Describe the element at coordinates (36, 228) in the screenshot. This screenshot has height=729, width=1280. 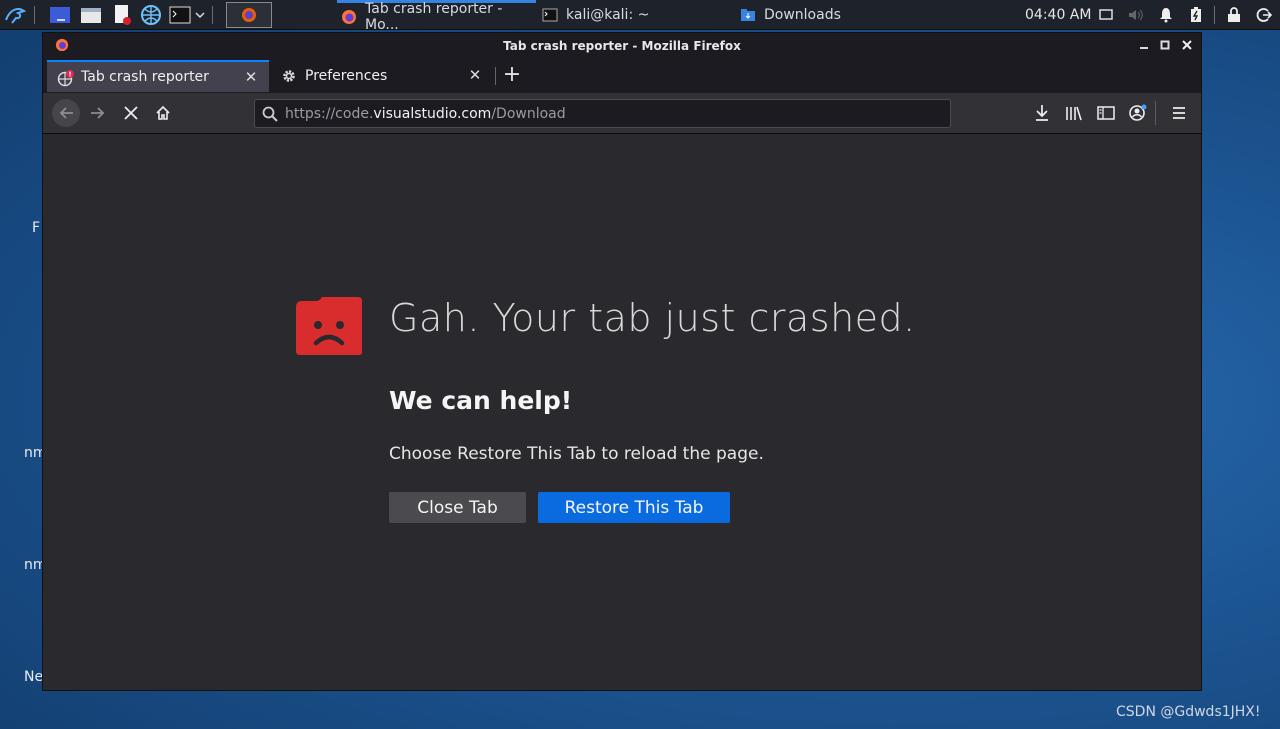
I see `desktop-icon-label: F` at that location.